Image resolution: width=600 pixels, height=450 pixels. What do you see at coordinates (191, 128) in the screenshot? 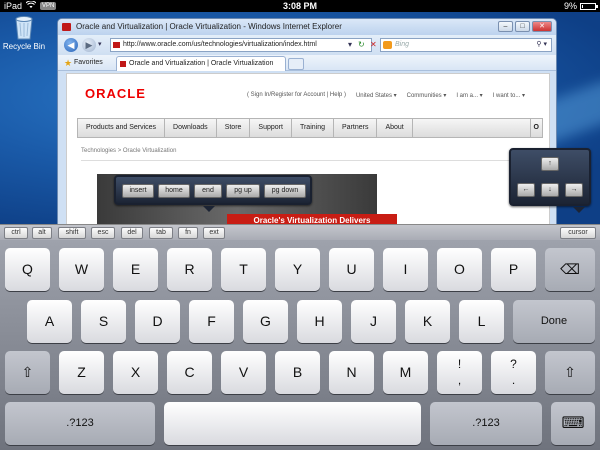
I see `menu-downloads: Downloads` at bounding box center [191, 128].